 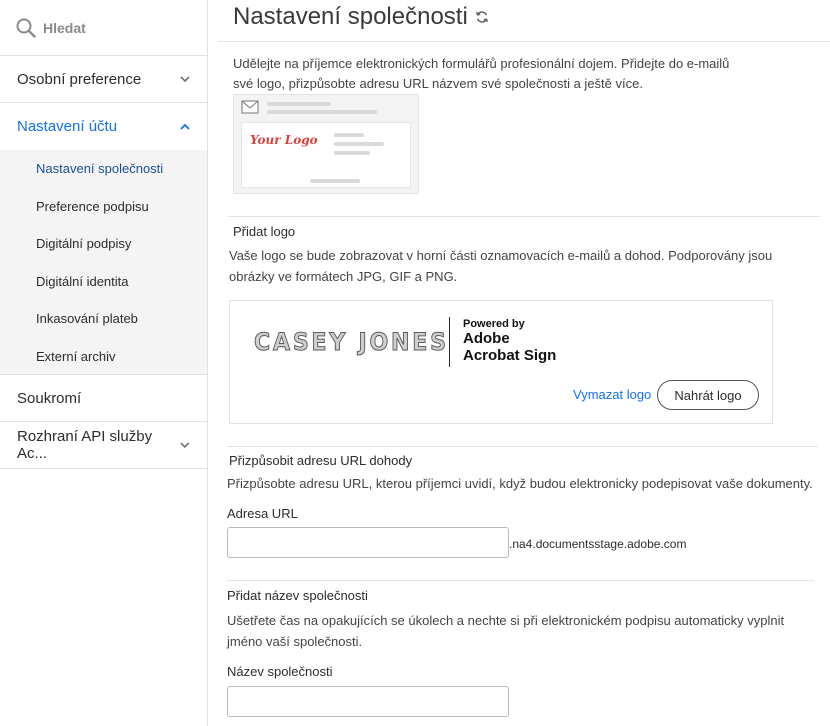 What do you see at coordinates (368, 542) in the screenshot?
I see `url-input` at bounding box center [368, 542].